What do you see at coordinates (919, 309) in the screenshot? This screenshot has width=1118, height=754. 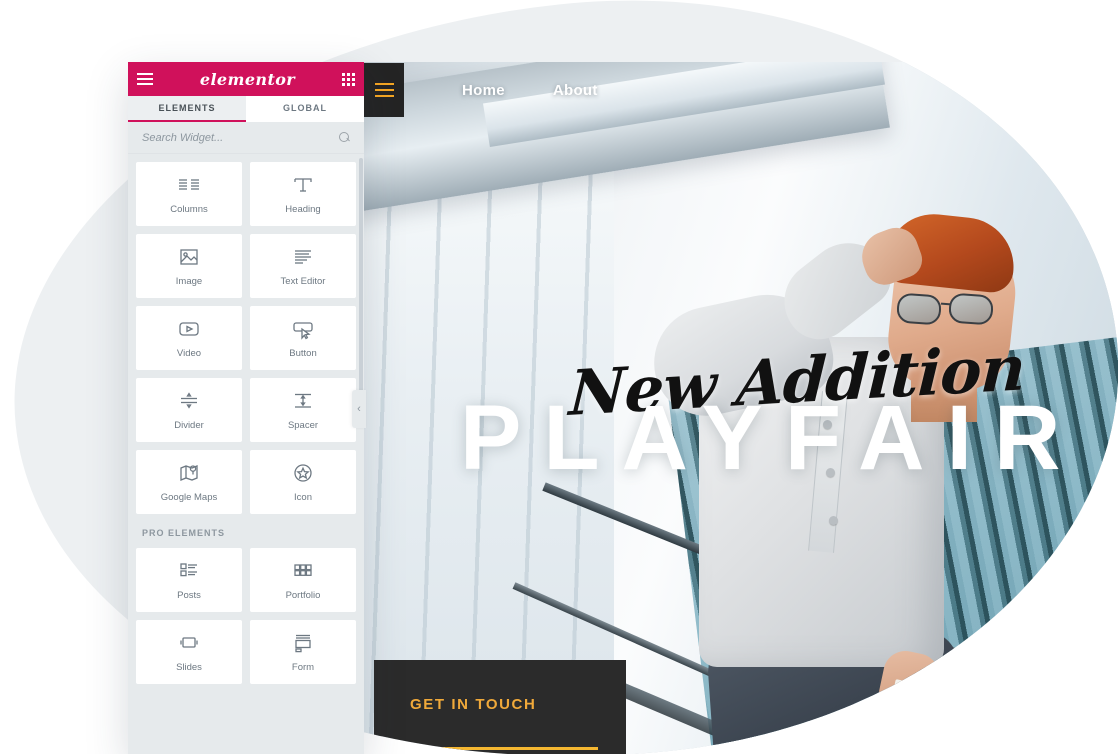 I see `model-glasses-left` at bounding box center [919, 309].